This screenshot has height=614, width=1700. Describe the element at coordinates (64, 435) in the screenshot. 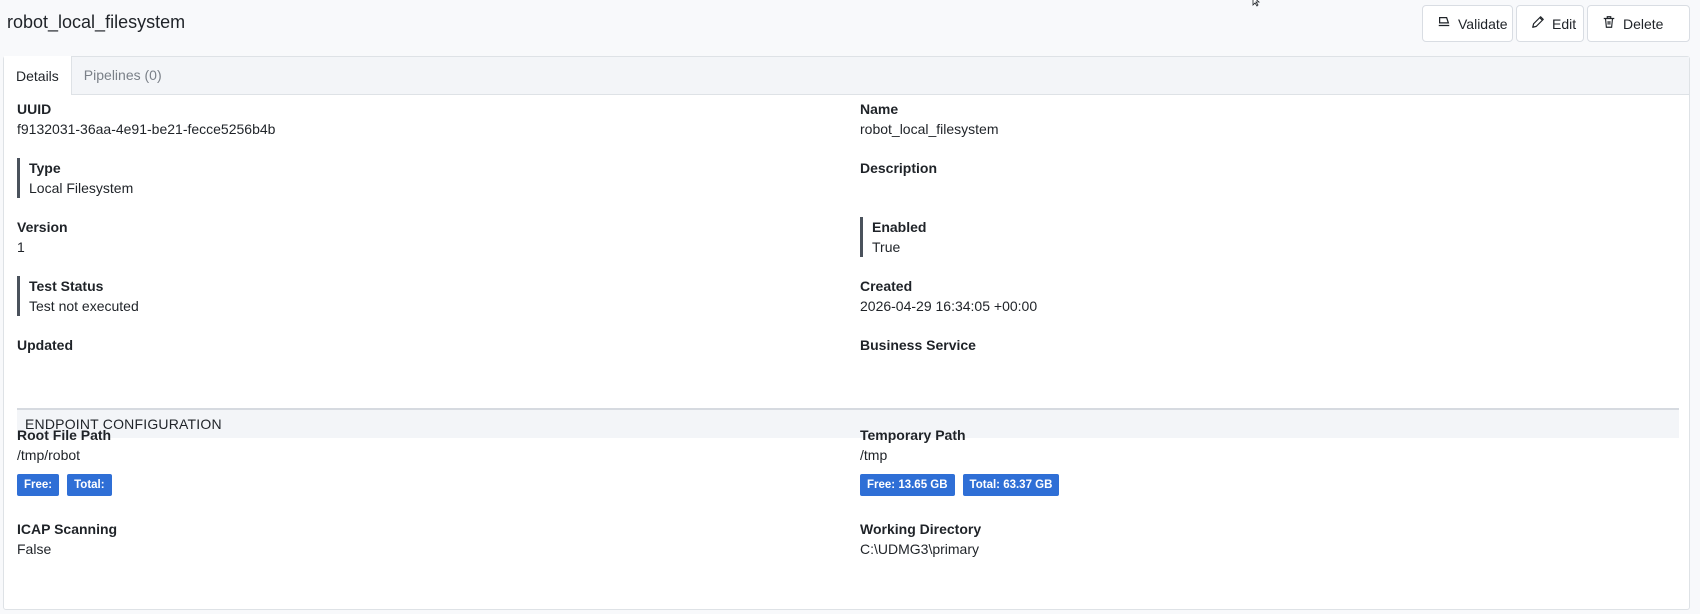

I see `root-path-label: Root File Path` at that location.